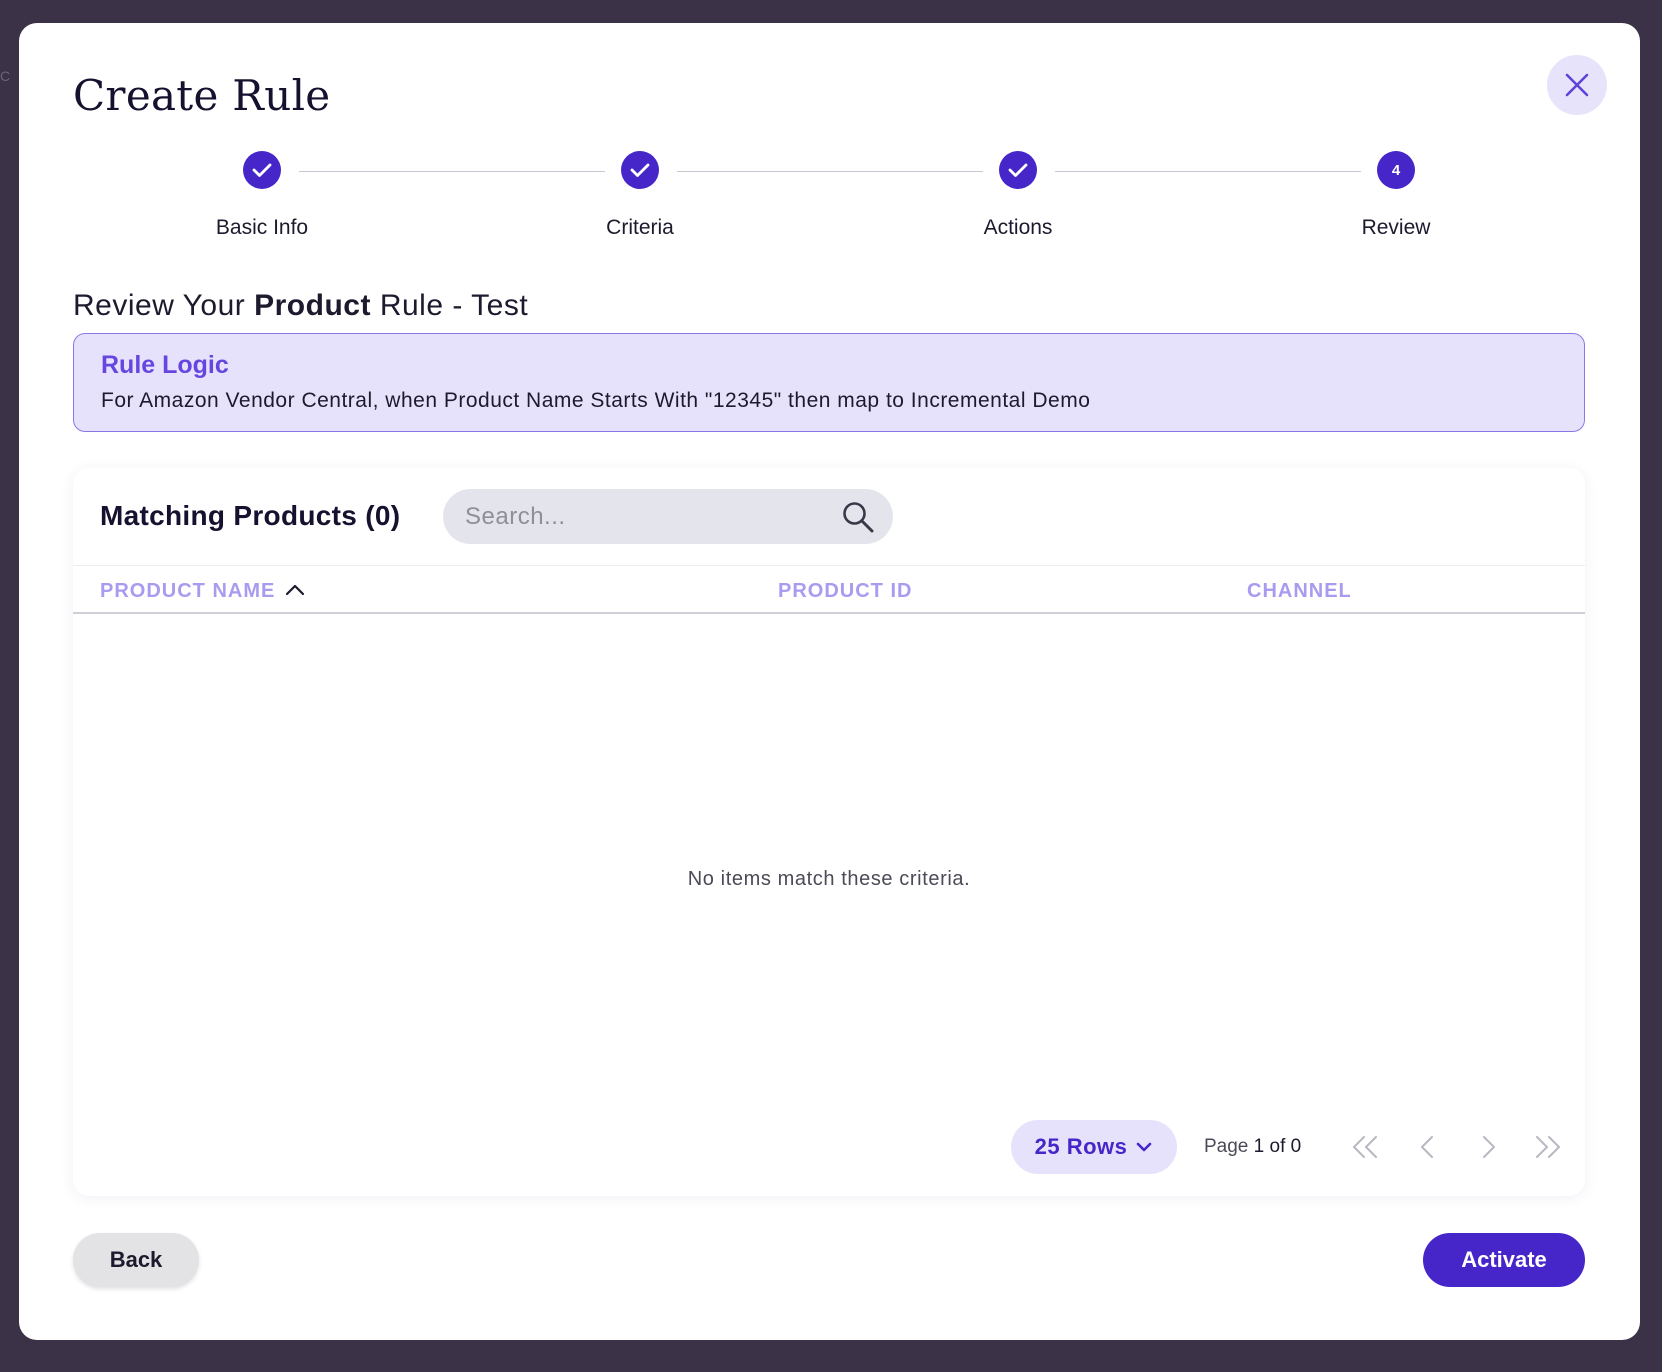  I want to click on step-basic-info: Basic Info, so click(262, 195).